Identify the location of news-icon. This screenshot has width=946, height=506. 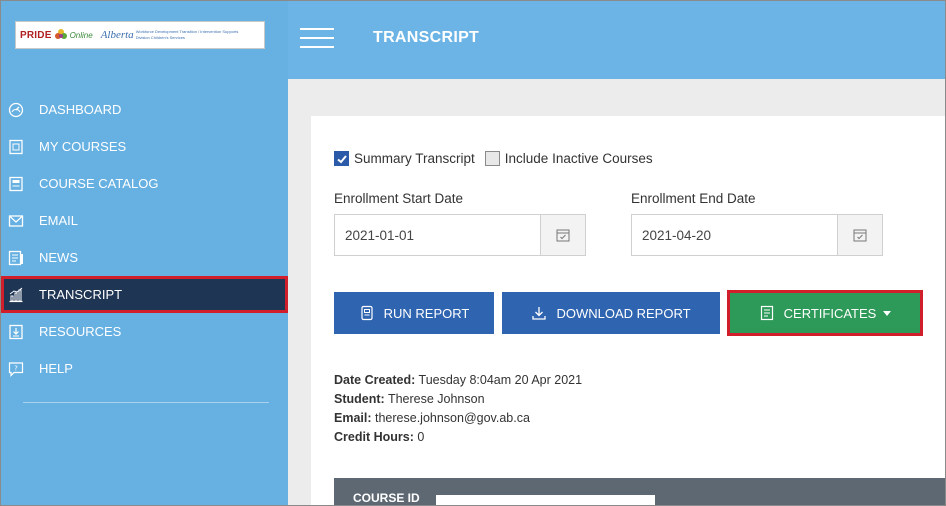
(16, 258).